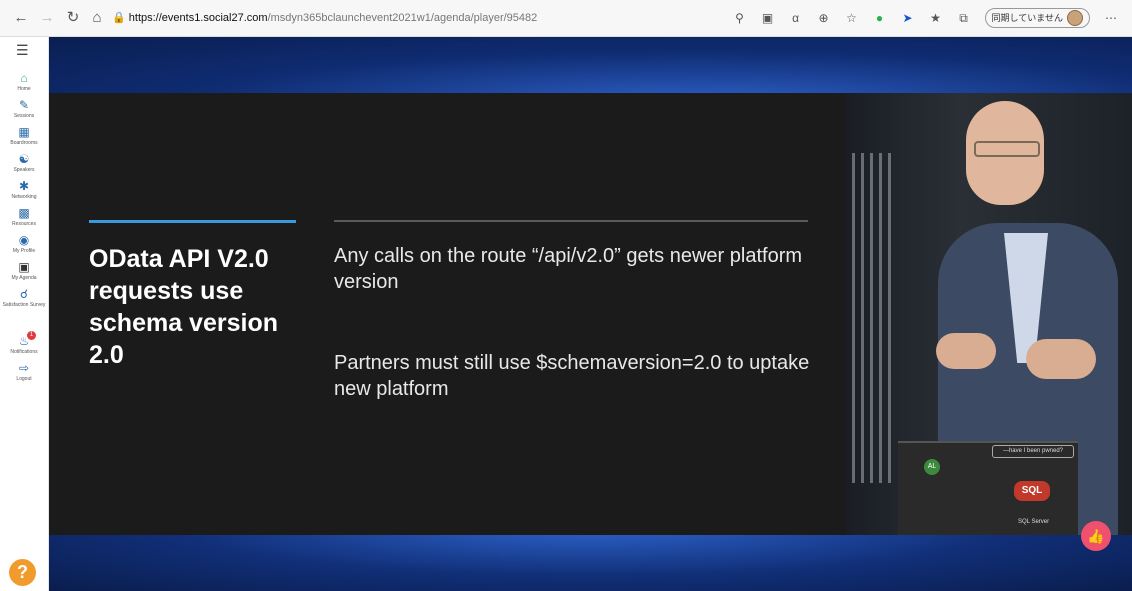  What do you see at coordinates (97, 18) in the screenshot?
I see `home-browser-icon: ⌂` at bounding box center [97, 18].